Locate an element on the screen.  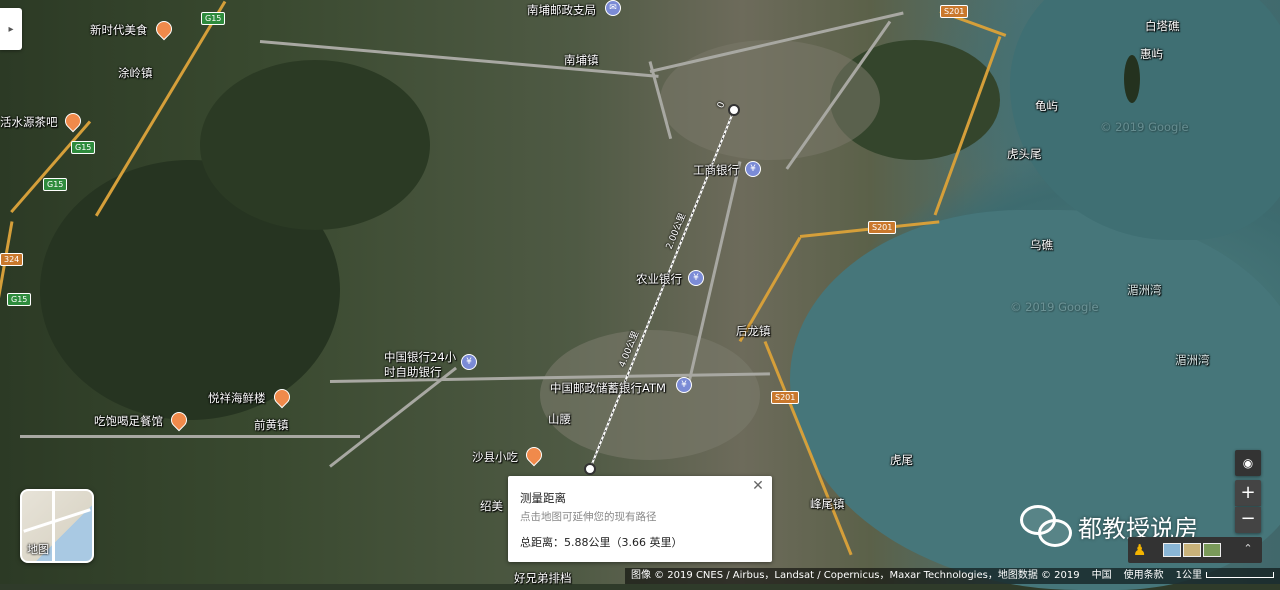
pegman-icon: ♟ is located at coordinates (1141, 550).